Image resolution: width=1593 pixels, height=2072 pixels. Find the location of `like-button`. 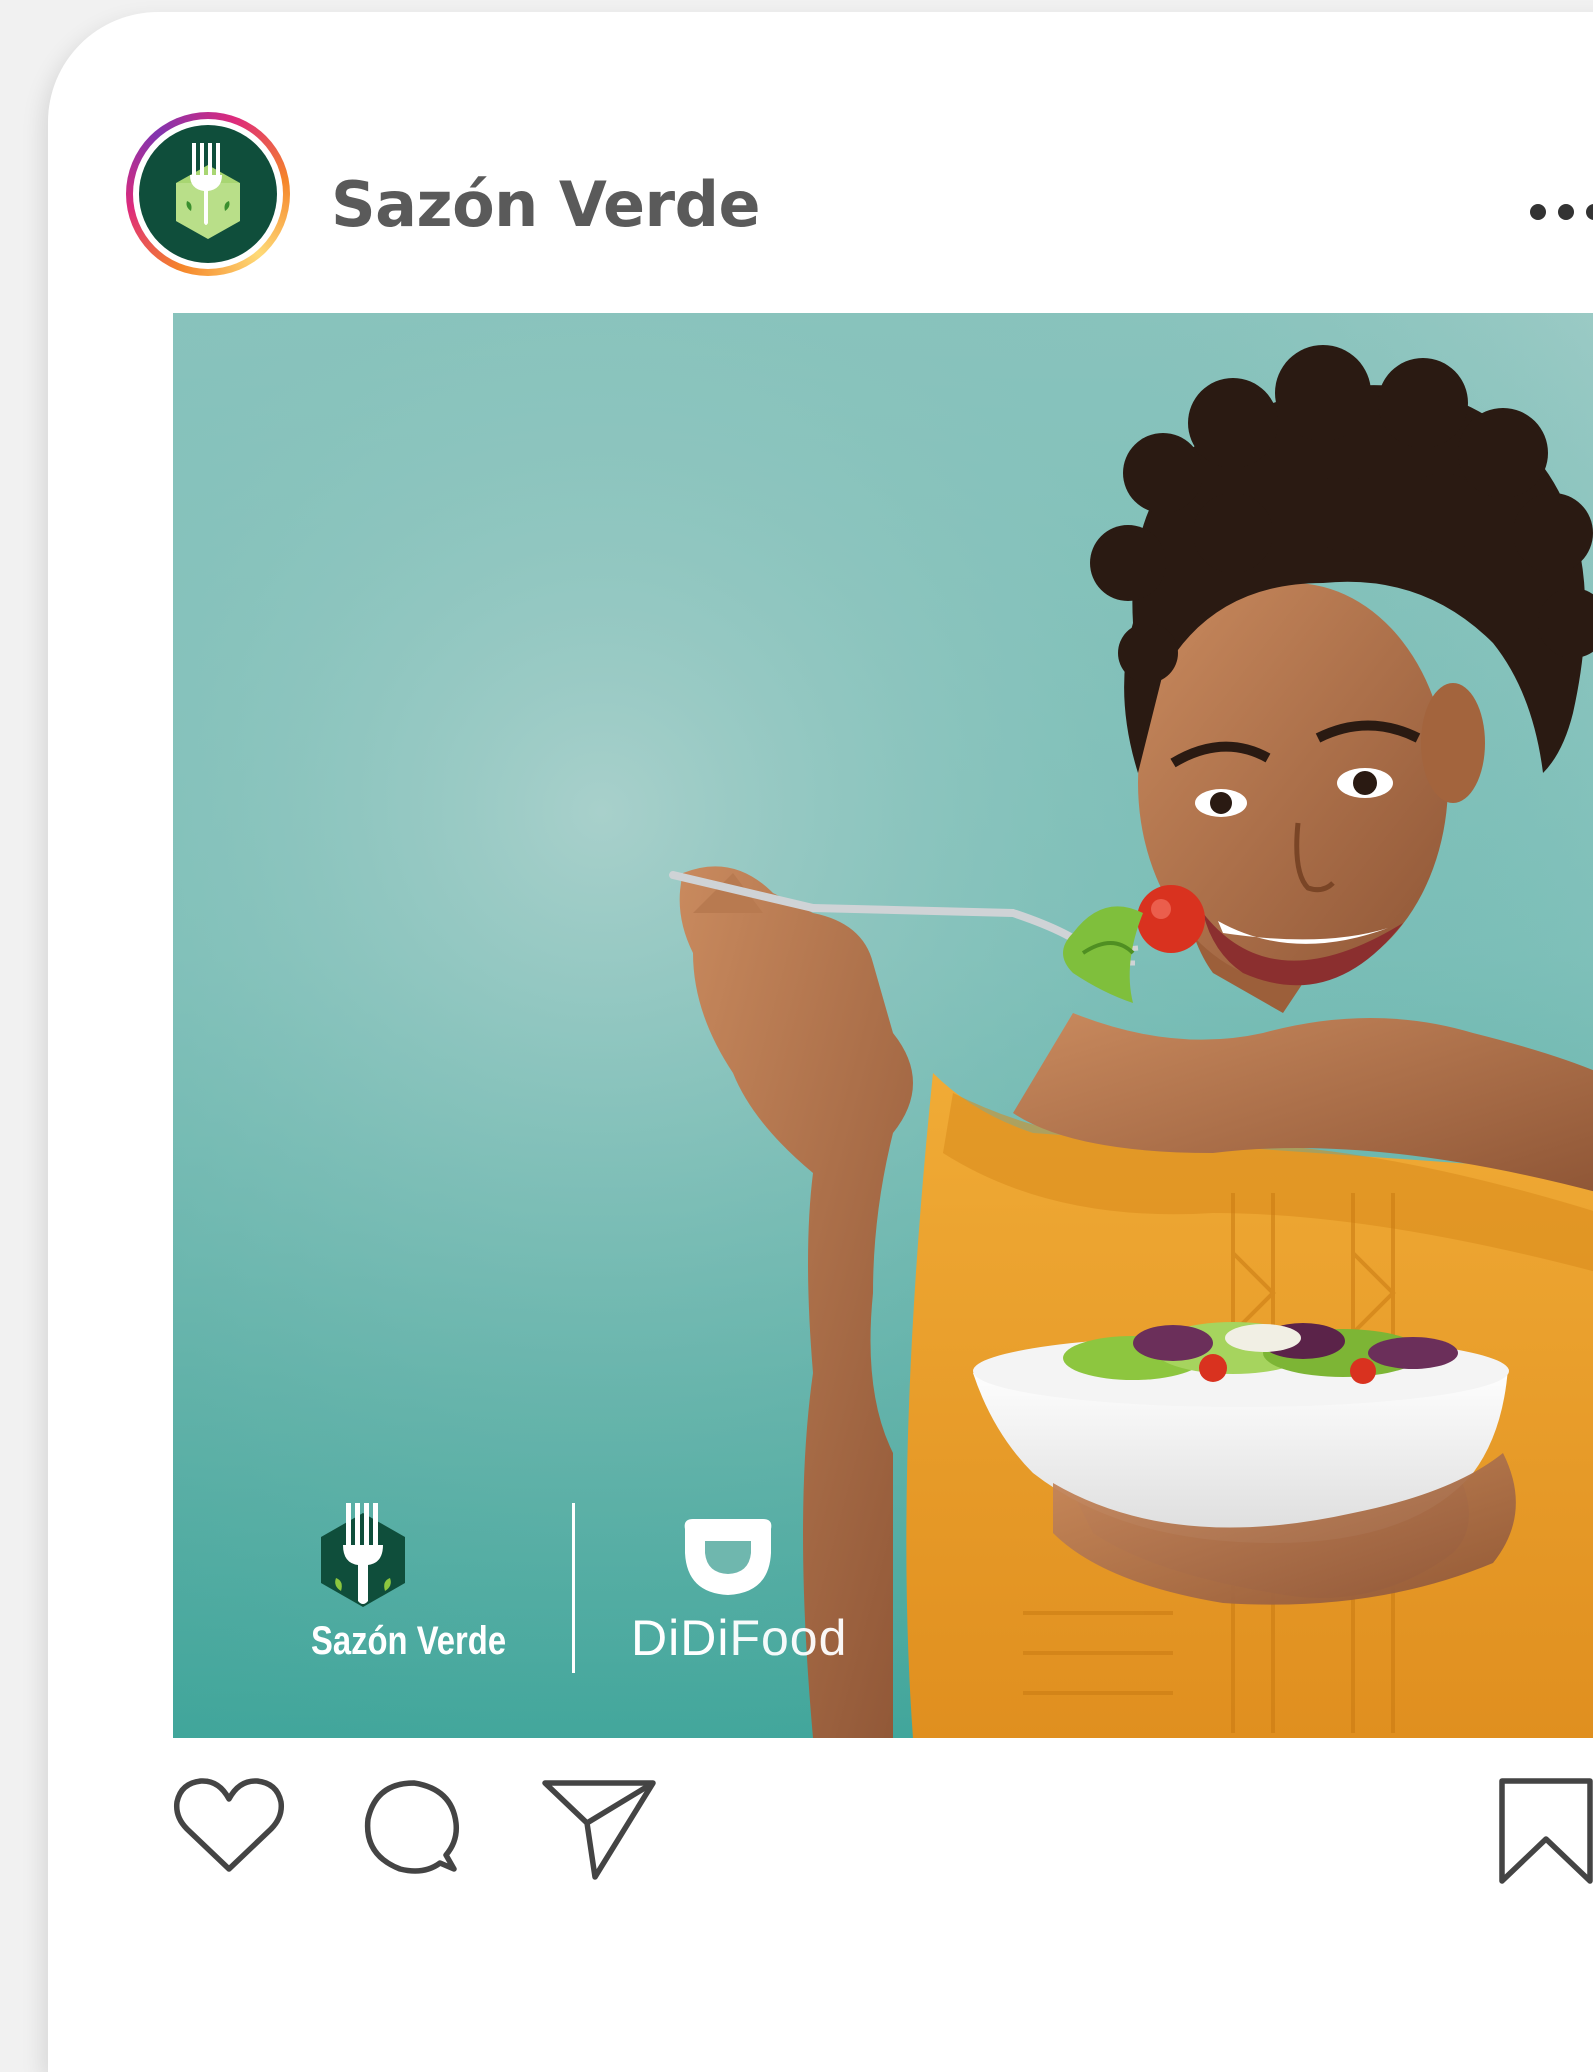

like-button is located at coordinates (229, 1828).